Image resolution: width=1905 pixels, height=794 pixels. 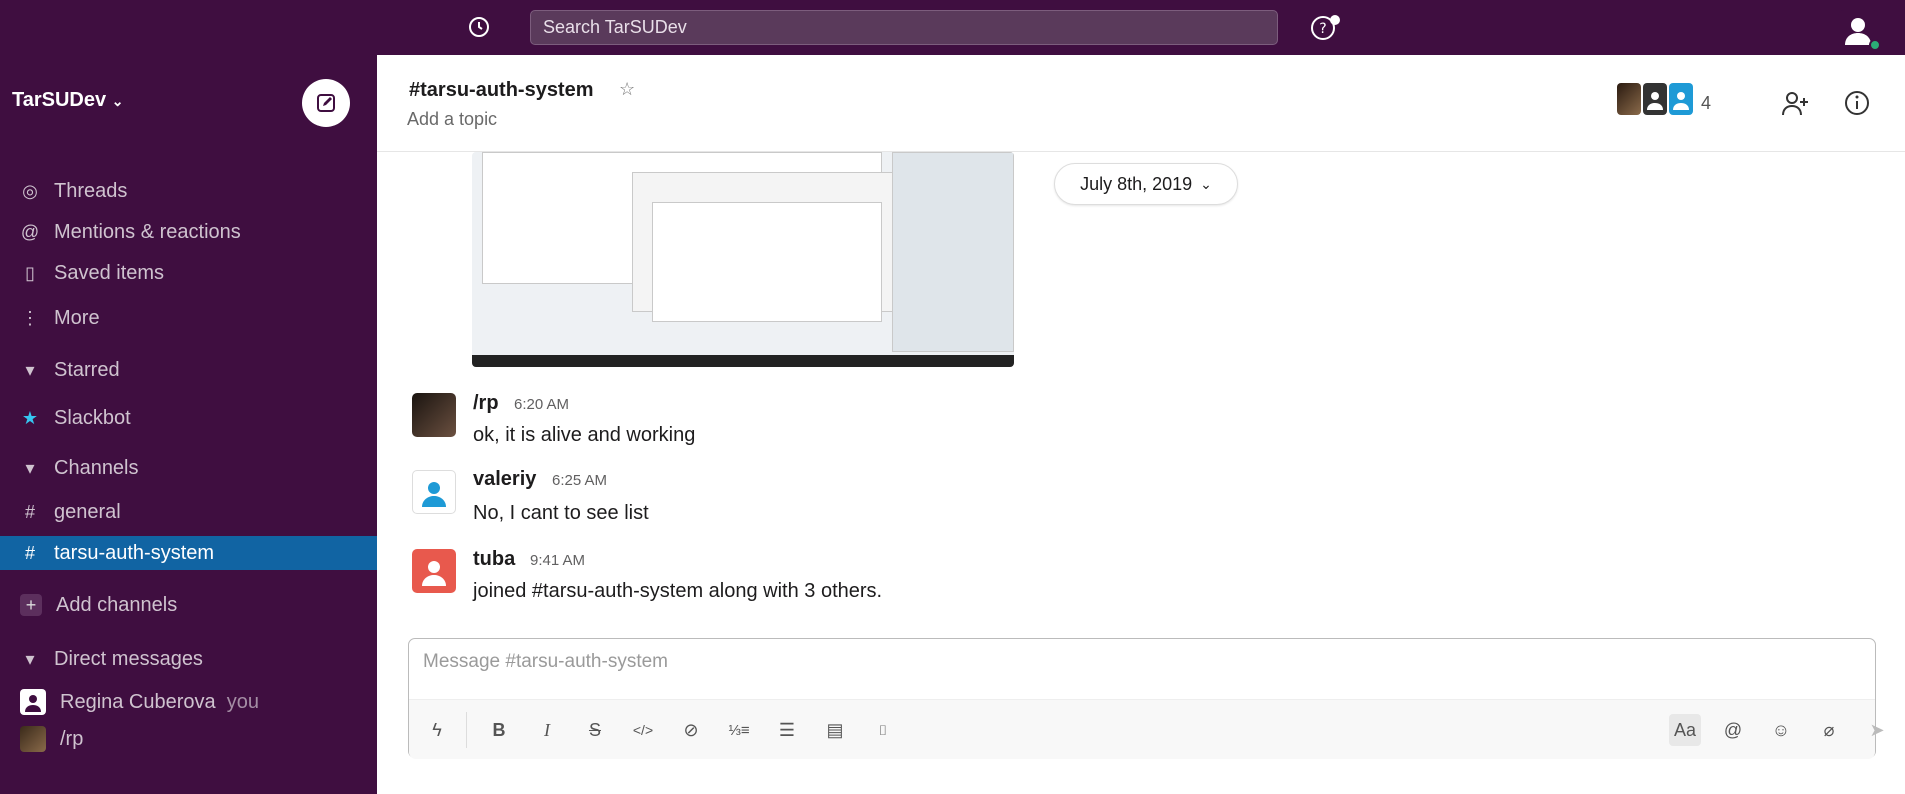 I want to click on code-block-icon: ⌷, so click(x=883, y=729).